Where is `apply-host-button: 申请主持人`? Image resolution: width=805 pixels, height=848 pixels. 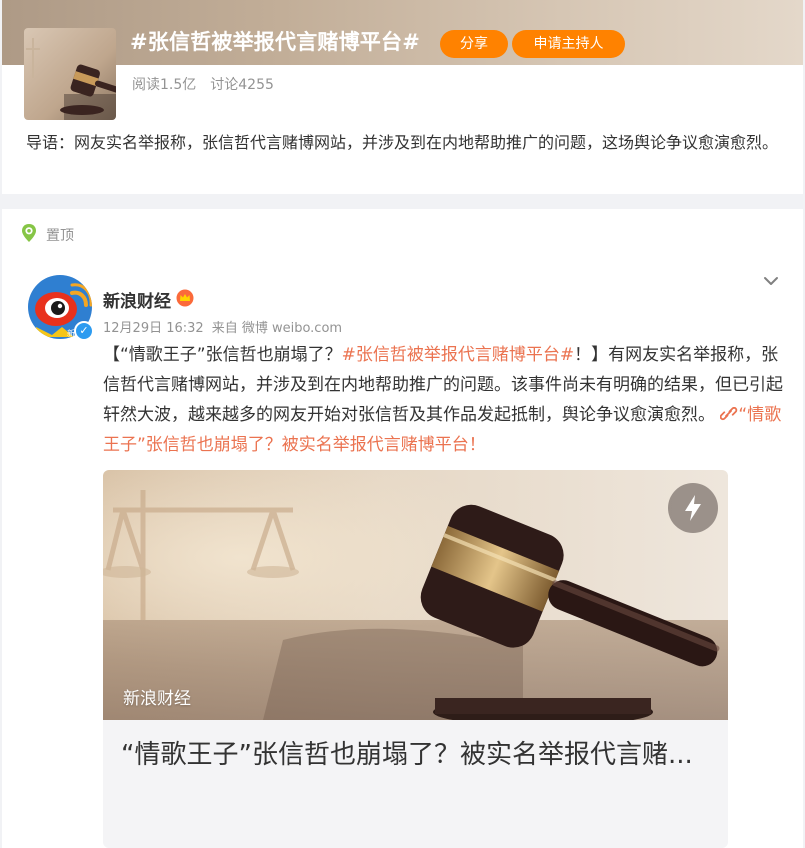
apply-host-button: 申请主持人 is located at coordinates (568, 44).